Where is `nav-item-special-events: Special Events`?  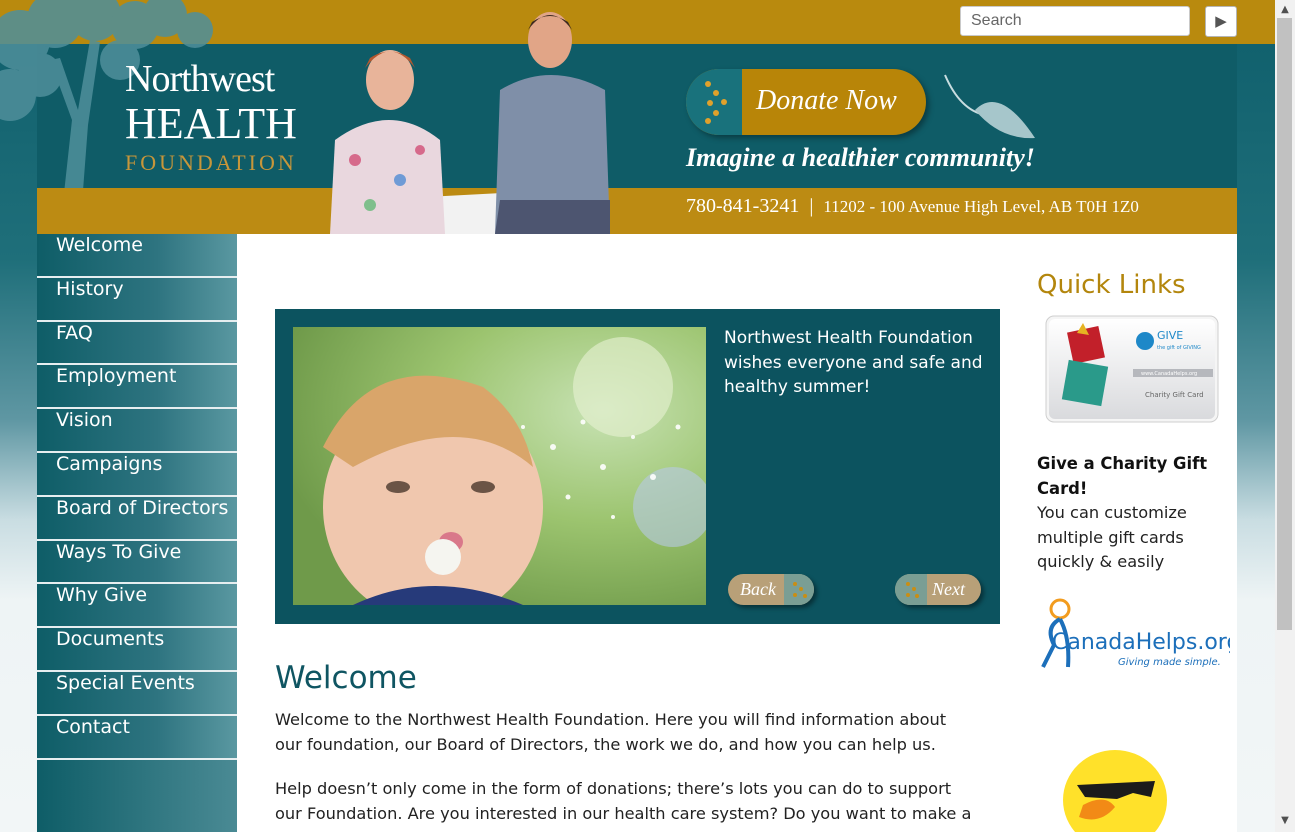 nav-item-special-events: Special Events is located at coordinates (137, 693).